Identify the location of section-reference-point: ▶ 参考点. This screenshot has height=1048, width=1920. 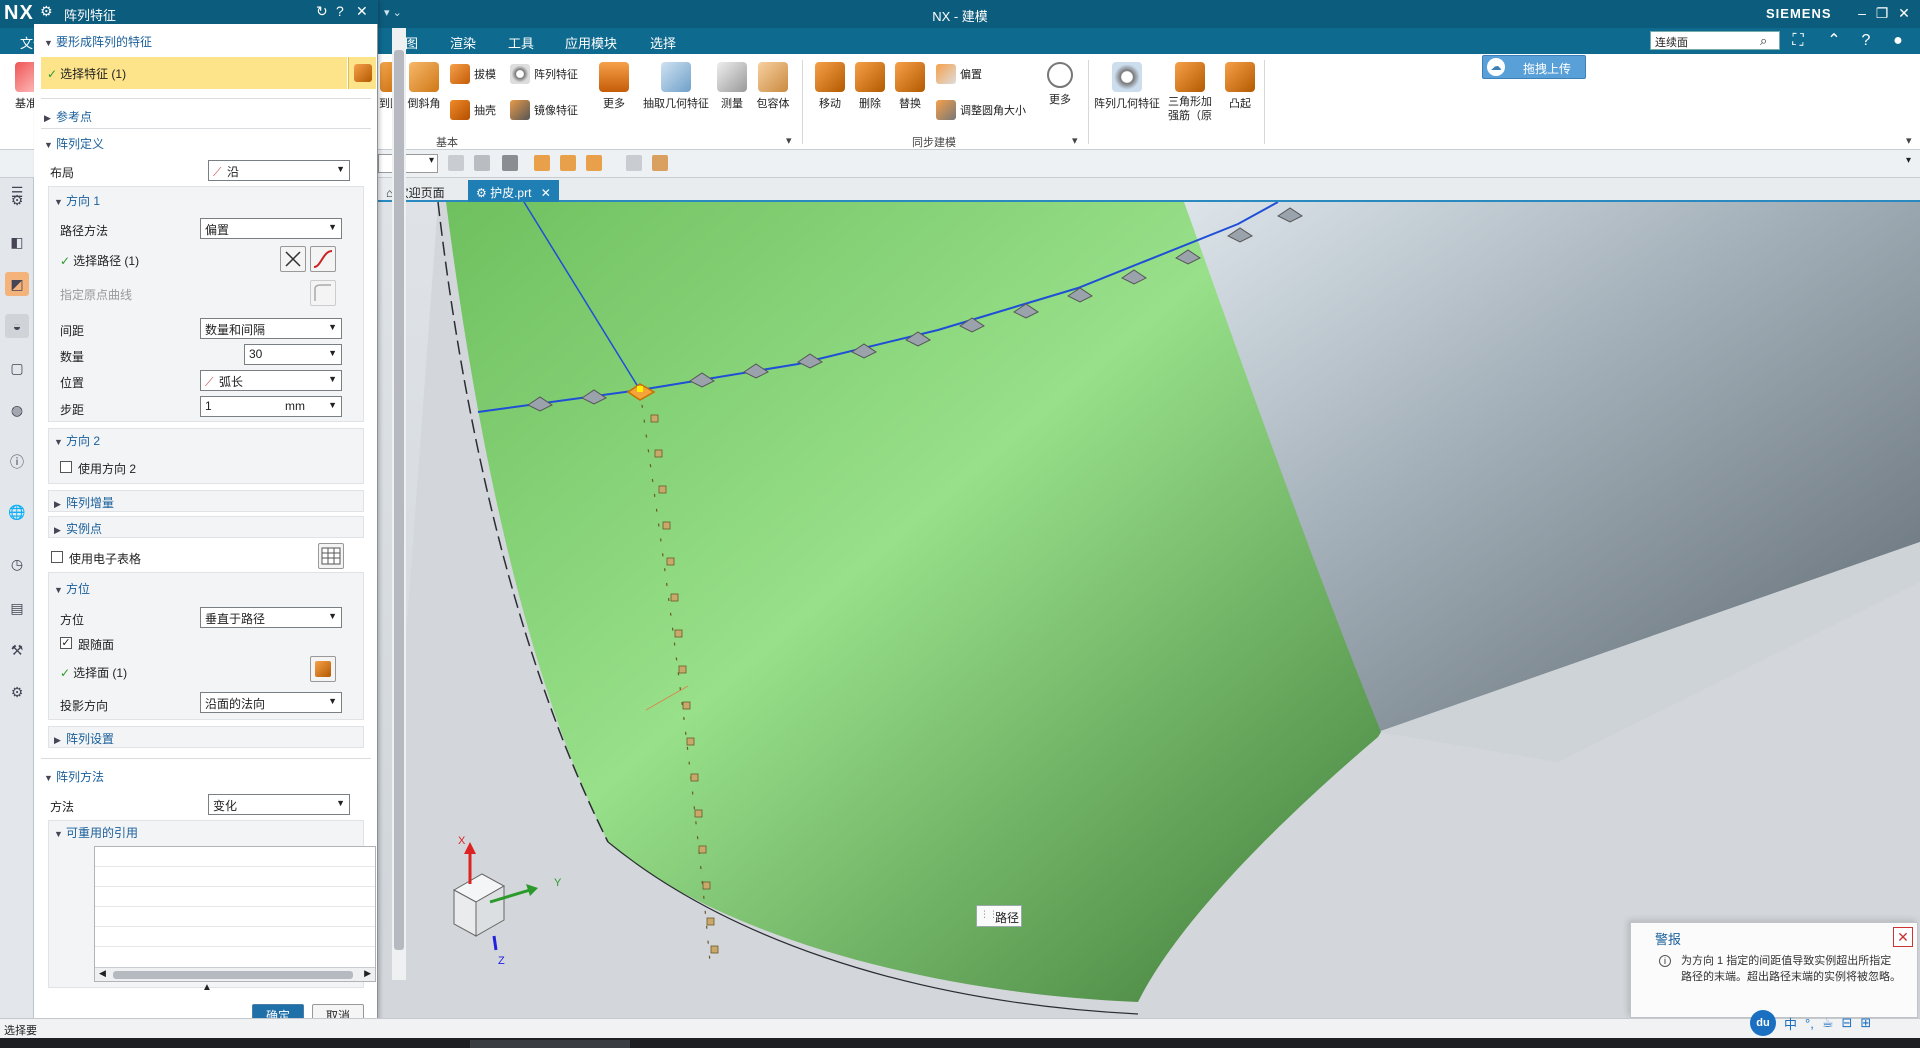
(68, 116).